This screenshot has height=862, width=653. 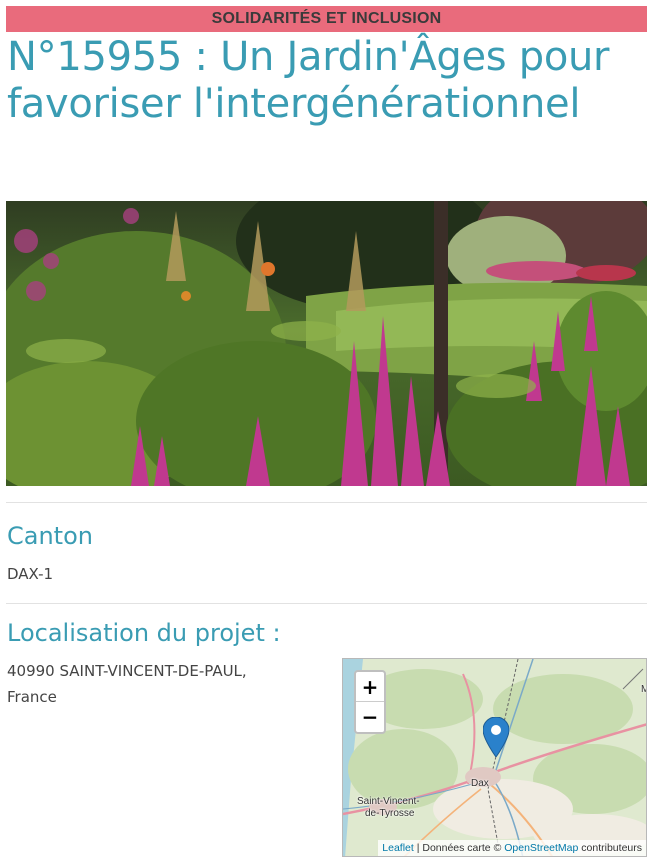 I want to click on attribution-separator: | Données carte ©, so click(x=459, y=848).